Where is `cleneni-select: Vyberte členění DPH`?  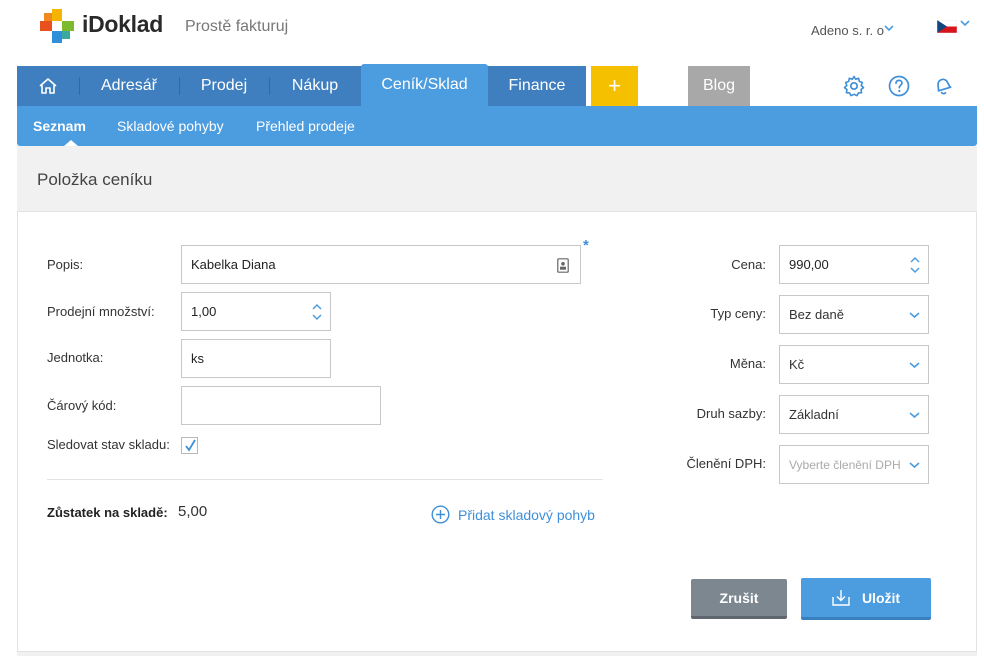
cleneni-select: Vyberte členění DPH is located at coordinates (854, 464).